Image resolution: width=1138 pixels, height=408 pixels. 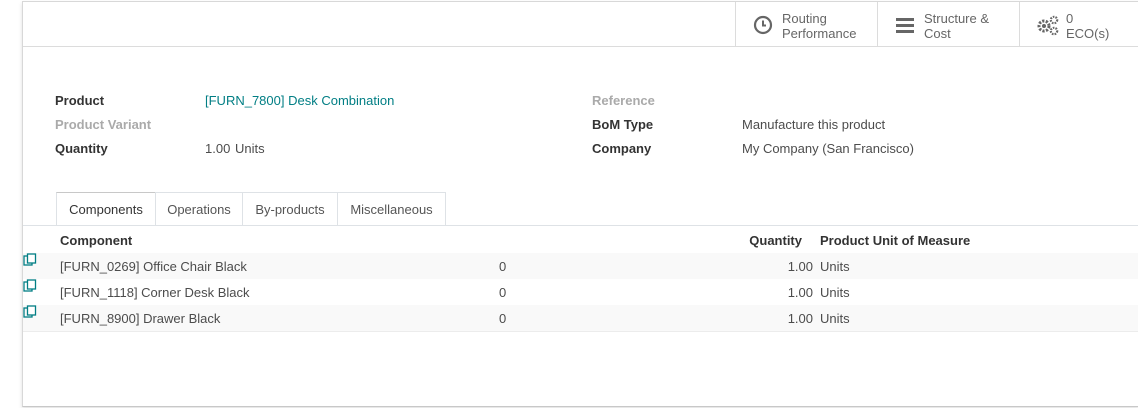 What do you see at coordinates (299, 100) in the screenshot?
I see `product-link: [FURN_7800] Desk Combination` at bounding box center [299, 100].